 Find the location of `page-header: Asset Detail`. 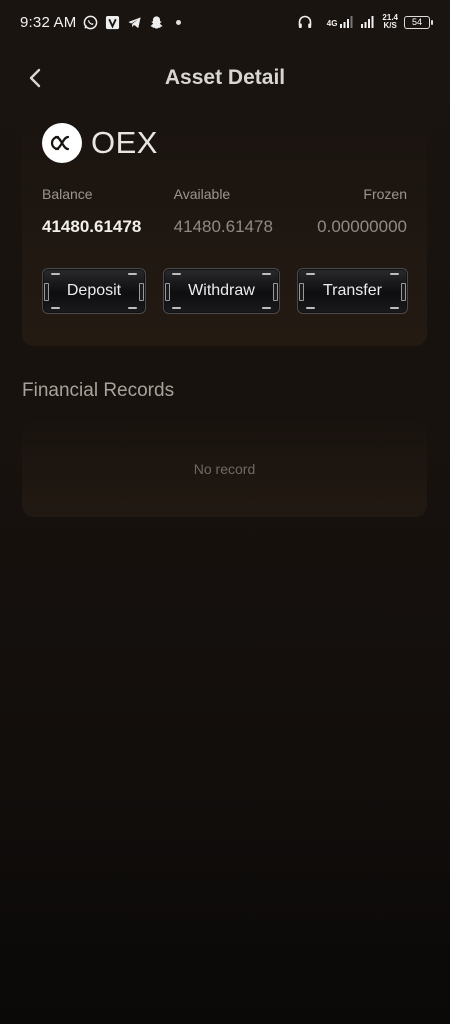

page-header: Asset Detail is located at coordinates (225, 78).